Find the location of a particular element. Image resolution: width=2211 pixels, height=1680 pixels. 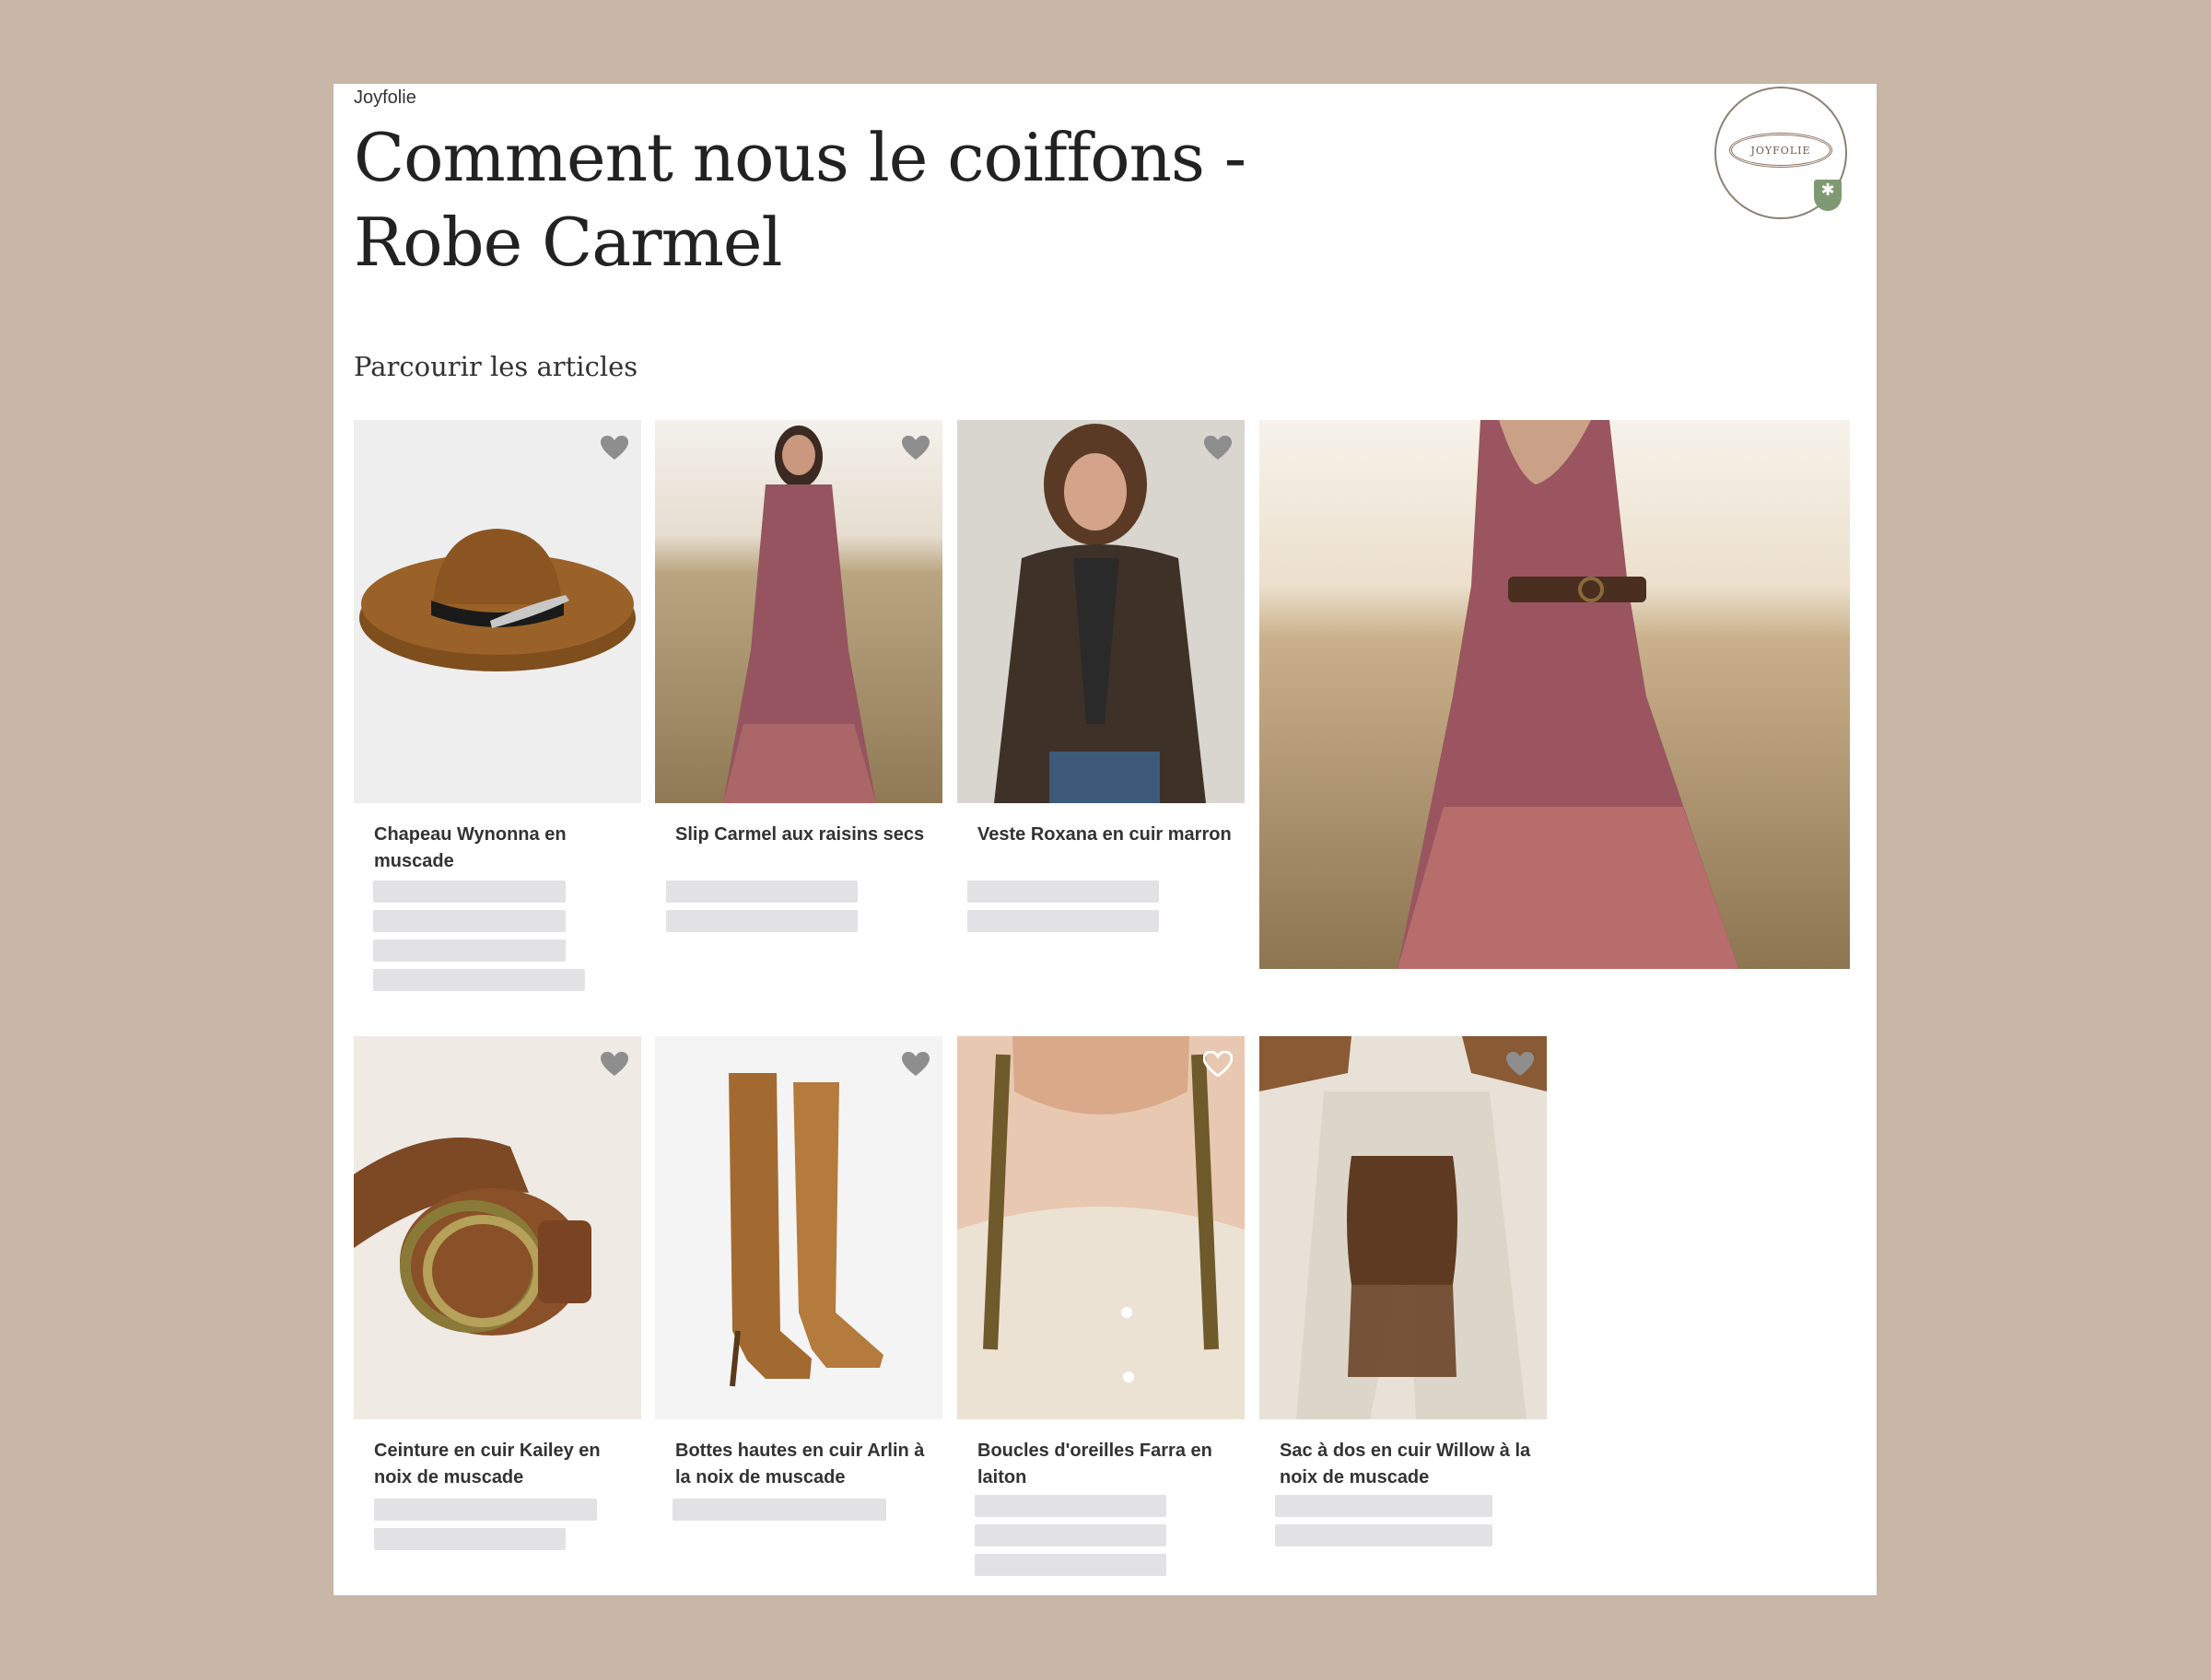

section-title: Parcourir les articles is located at coordinates (496, 366).